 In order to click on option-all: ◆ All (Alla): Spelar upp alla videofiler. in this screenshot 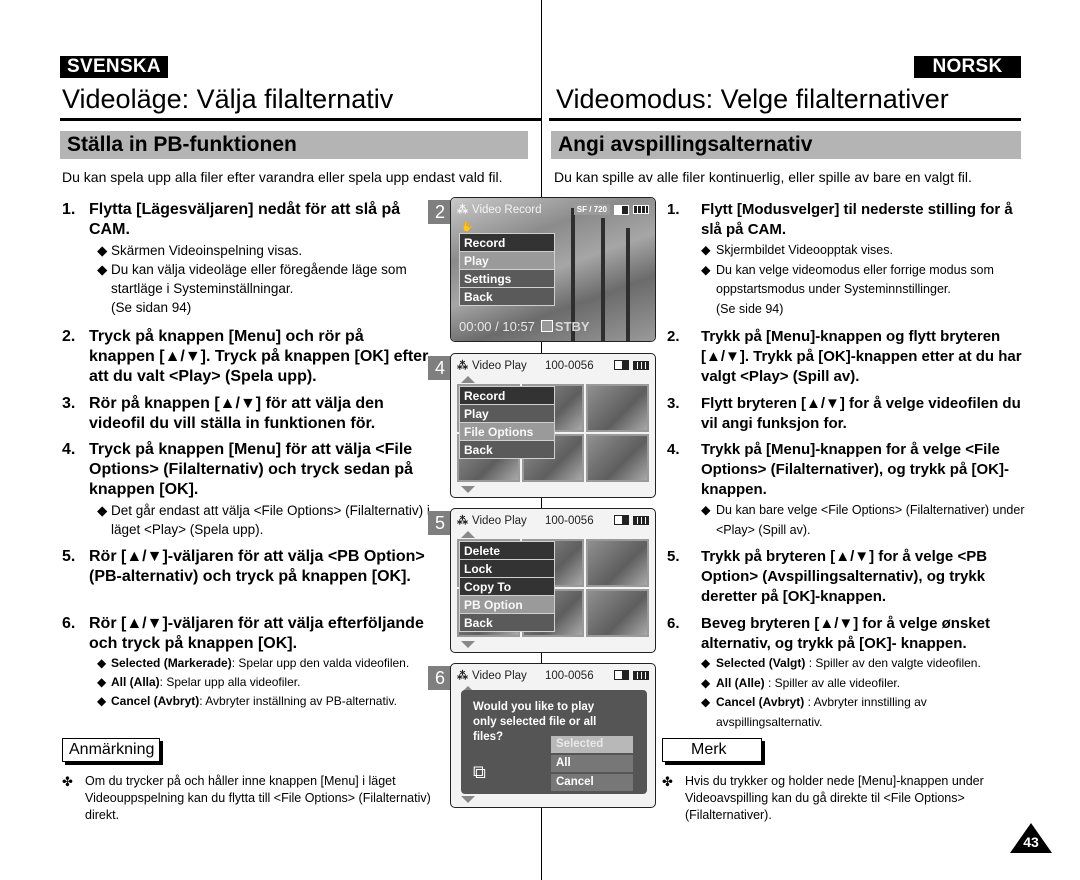, I will do `click(264, 682)`.